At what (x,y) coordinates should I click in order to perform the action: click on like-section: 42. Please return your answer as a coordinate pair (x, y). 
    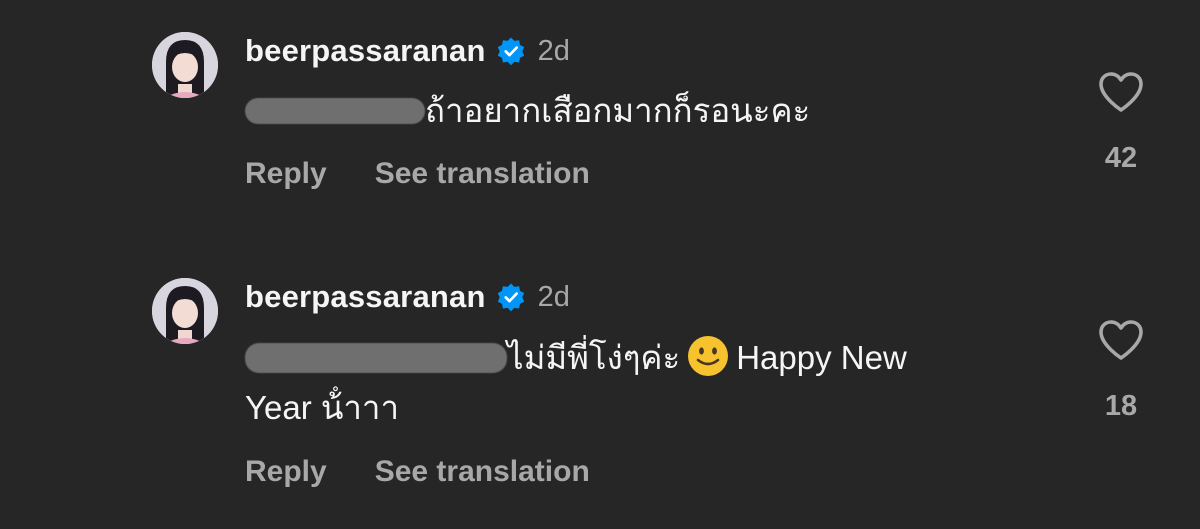
    Looking at the image, I should click on (1121, 122).